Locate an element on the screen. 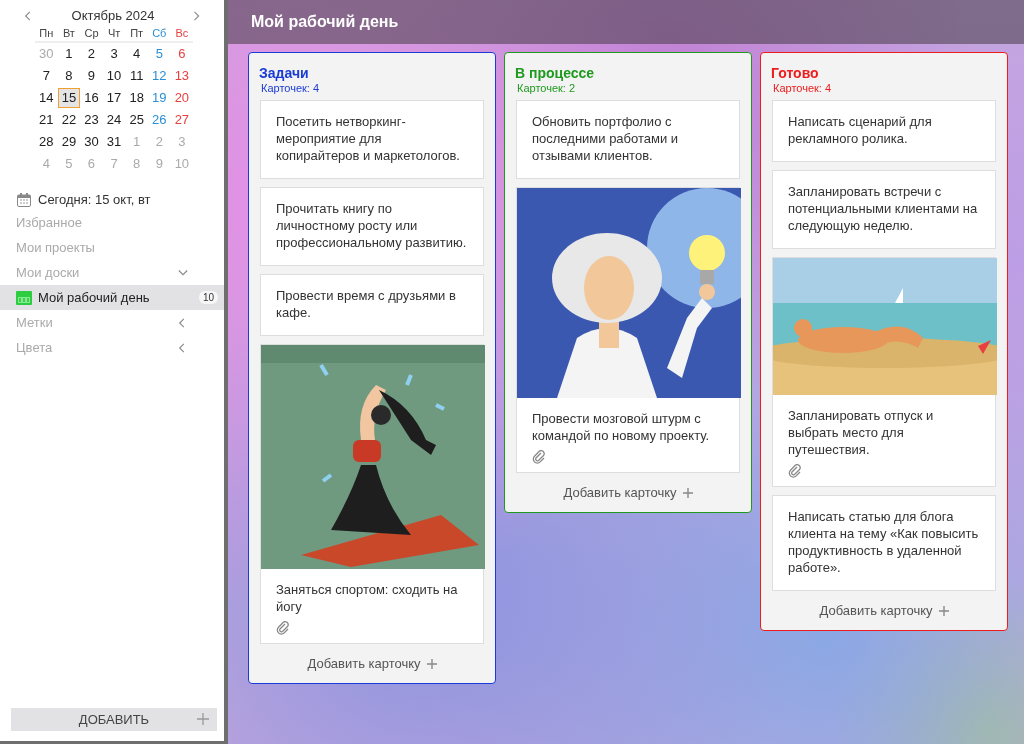  calendar-day: 26 is located at coordinates (159, 120).